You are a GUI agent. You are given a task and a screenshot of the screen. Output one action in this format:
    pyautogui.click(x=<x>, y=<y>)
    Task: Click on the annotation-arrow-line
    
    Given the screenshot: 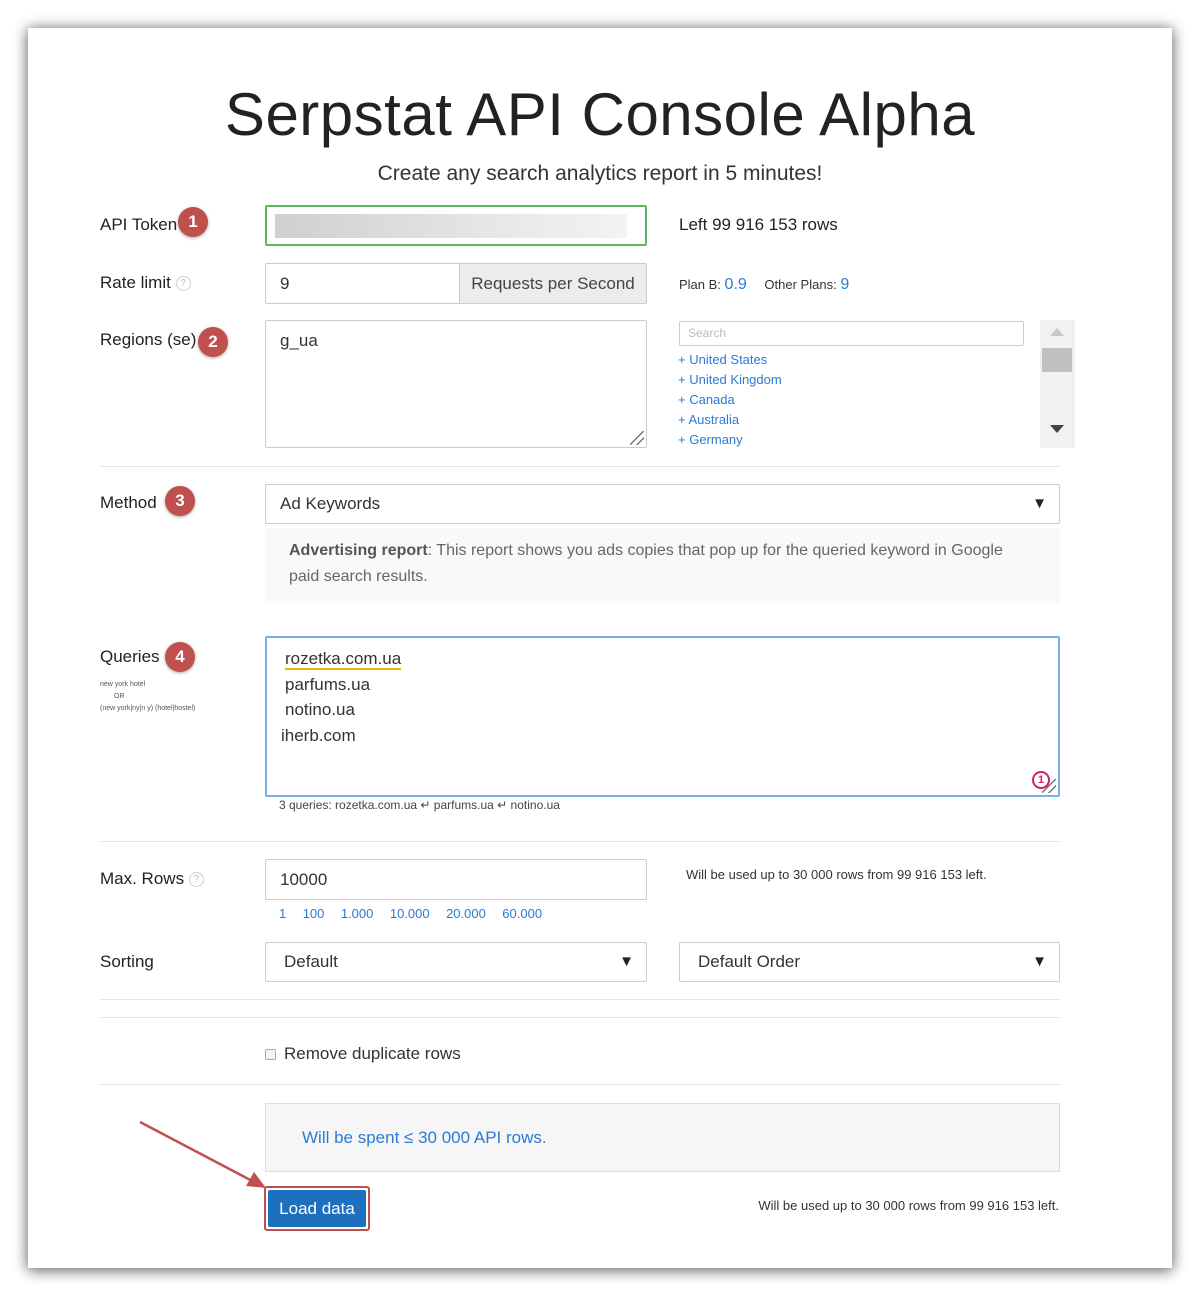 What is the action you would take?
    pyautogui.click(x=199, y=1153)
    